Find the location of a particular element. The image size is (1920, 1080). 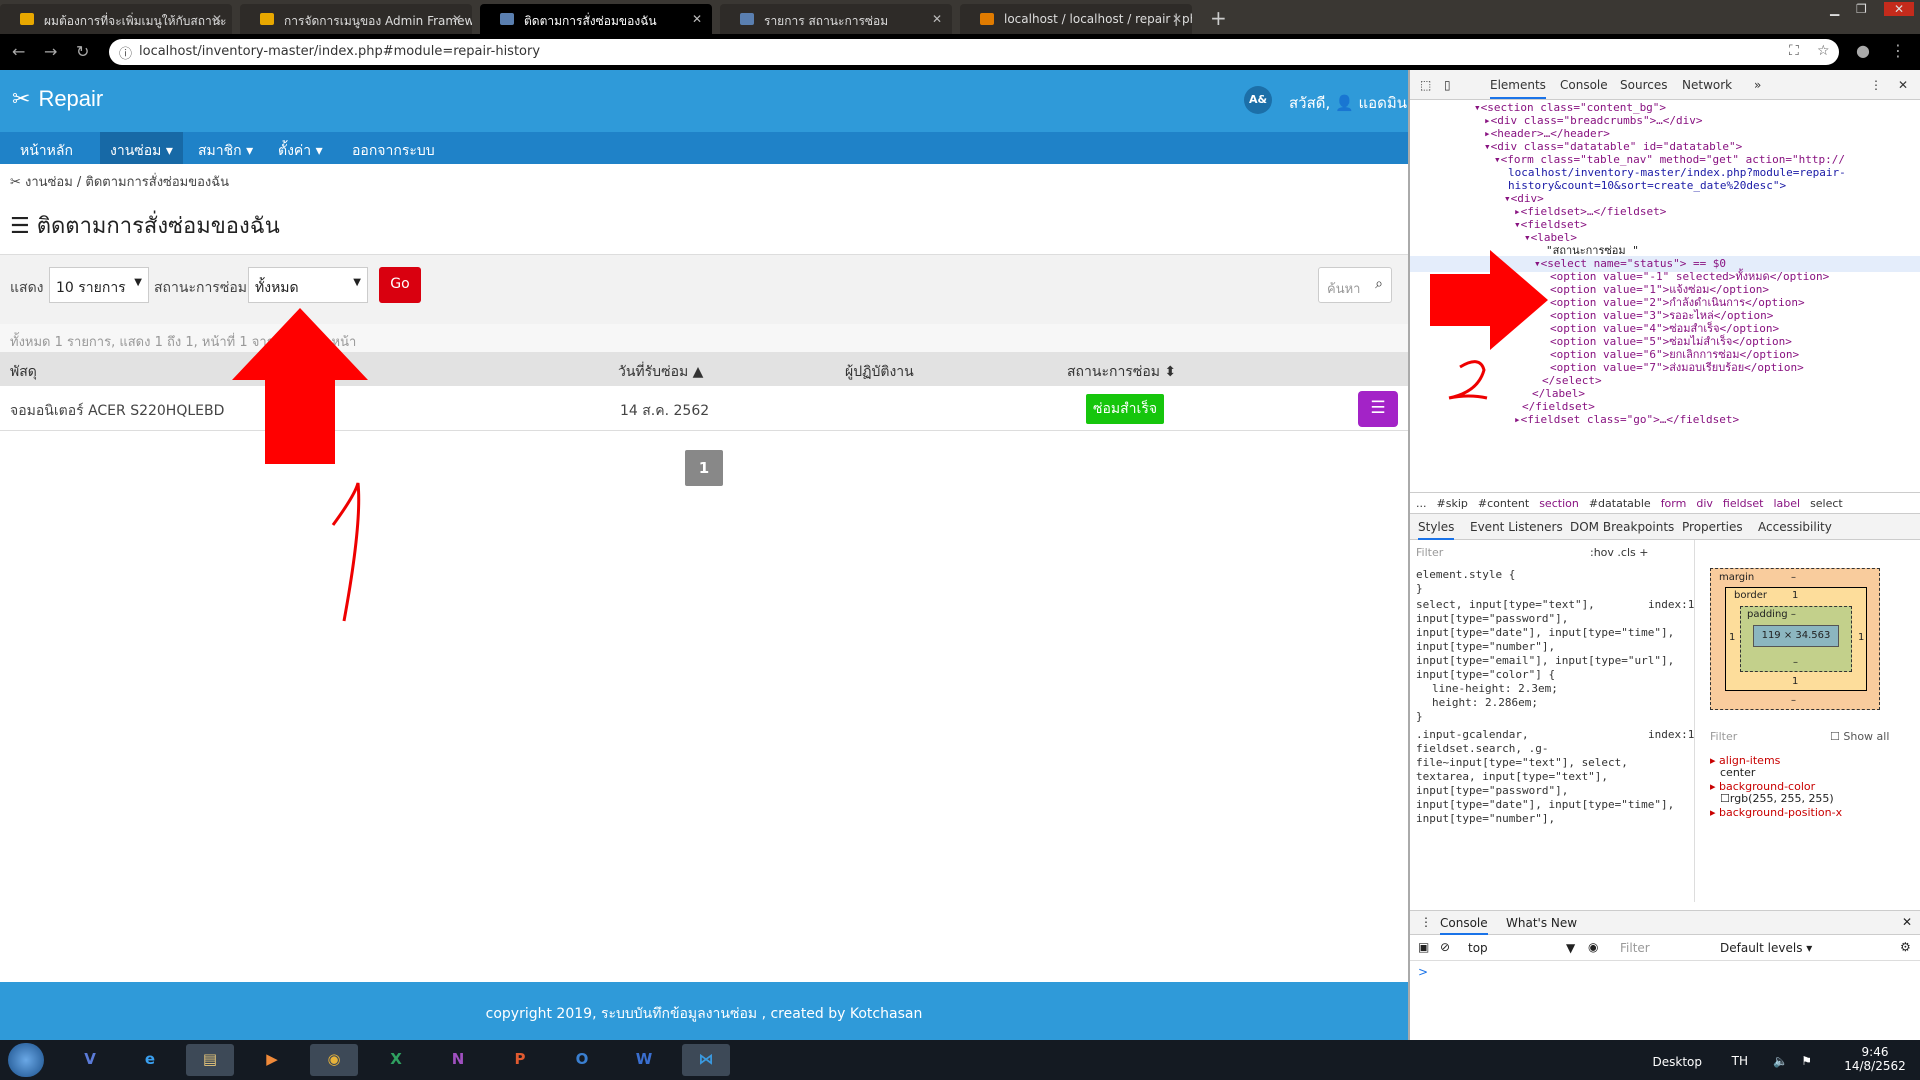

tab-console: Console is located at coordinates (1584, 85).